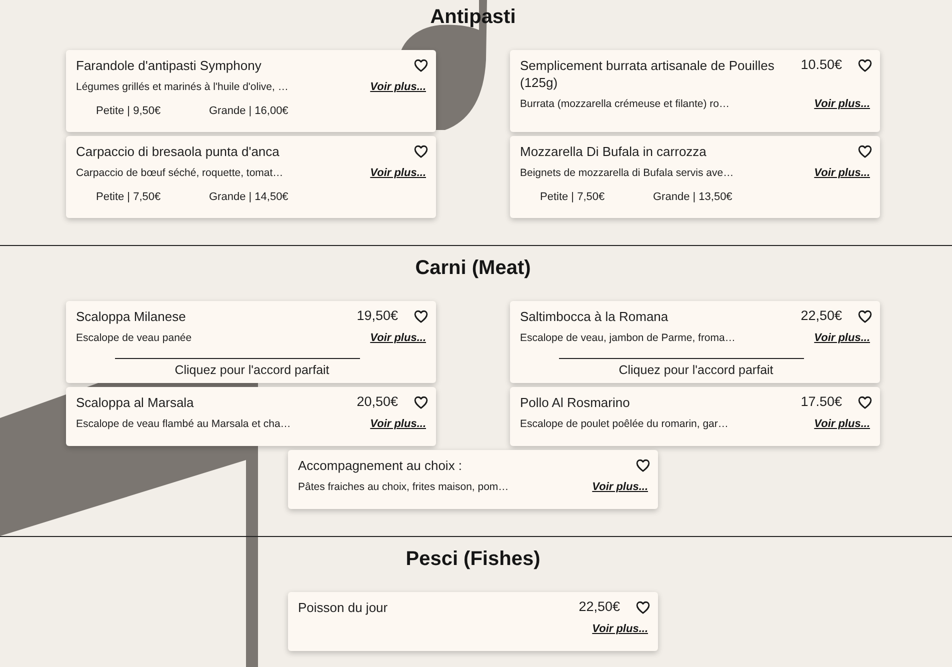 The image size is (952, 667). I want to click on dish-name: Pollo Al Rosmarino, so click(575, 402).